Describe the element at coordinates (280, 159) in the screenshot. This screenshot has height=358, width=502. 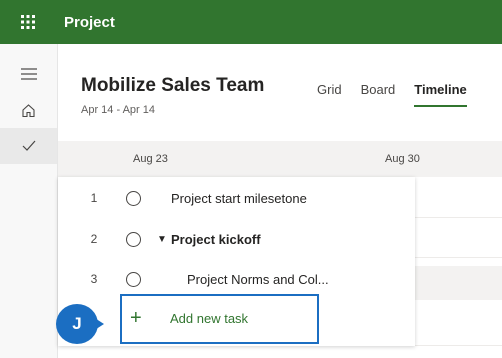
I see `timeline-header: Aug 23 Aug 30` at that location.